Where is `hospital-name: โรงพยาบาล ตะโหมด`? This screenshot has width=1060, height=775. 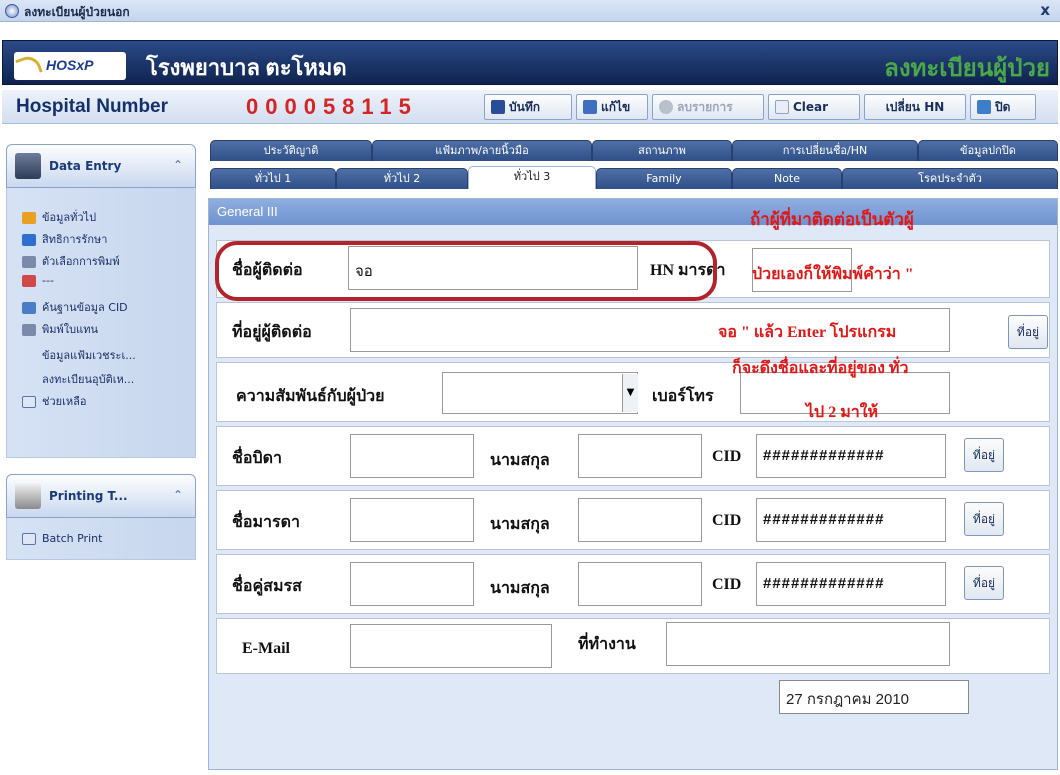
hospital-name: โรงพยาบาล ตะโหมด is located at coordinates (246, 67).